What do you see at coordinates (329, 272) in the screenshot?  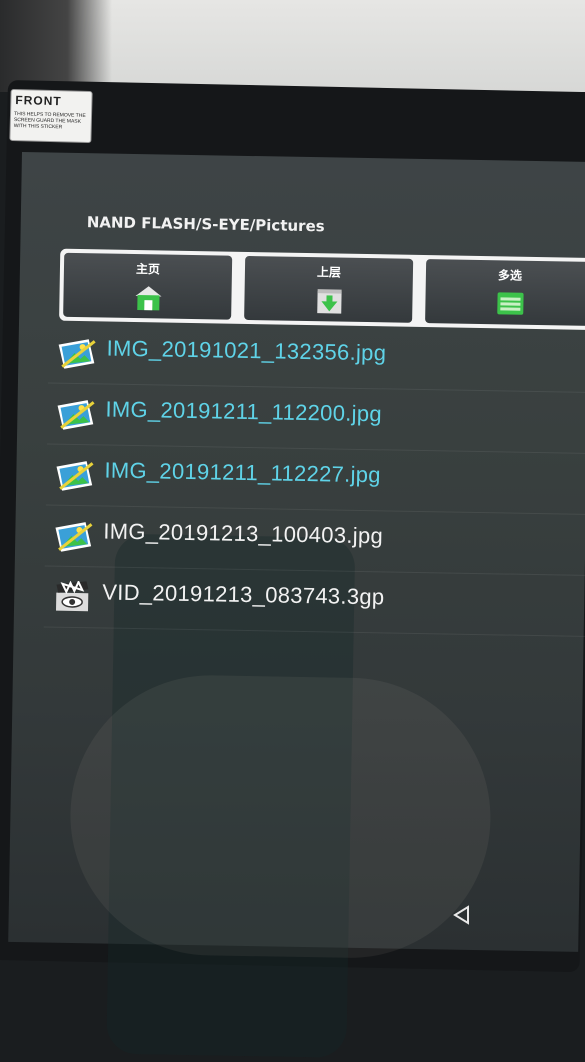 I see `up-button-label: 上层` at bounding box center [329, 272].